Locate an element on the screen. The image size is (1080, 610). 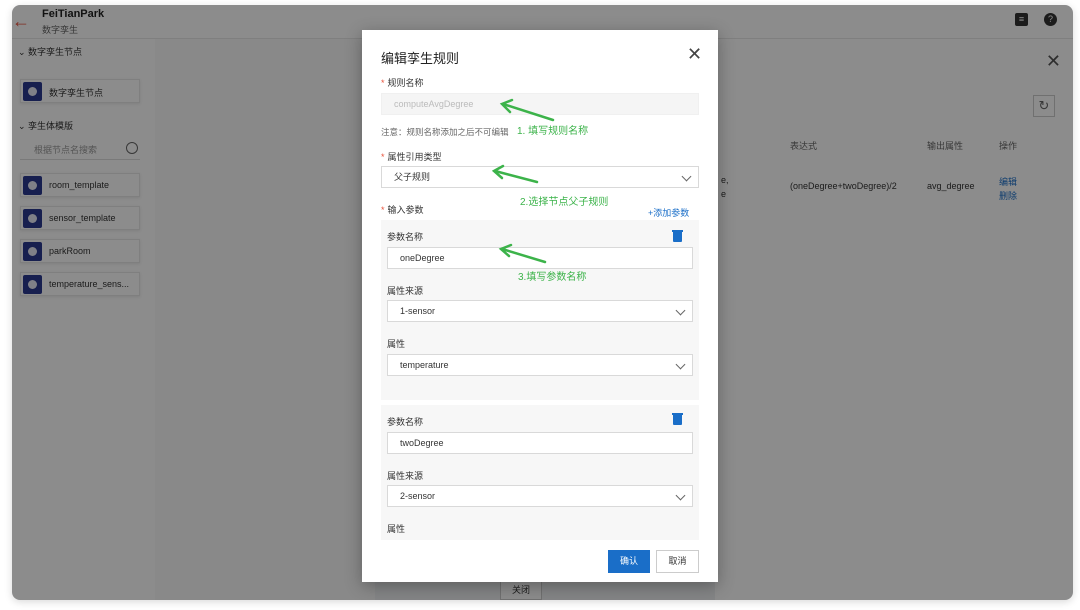
confirm-button: 确认 is located at coordinates (629, 561).